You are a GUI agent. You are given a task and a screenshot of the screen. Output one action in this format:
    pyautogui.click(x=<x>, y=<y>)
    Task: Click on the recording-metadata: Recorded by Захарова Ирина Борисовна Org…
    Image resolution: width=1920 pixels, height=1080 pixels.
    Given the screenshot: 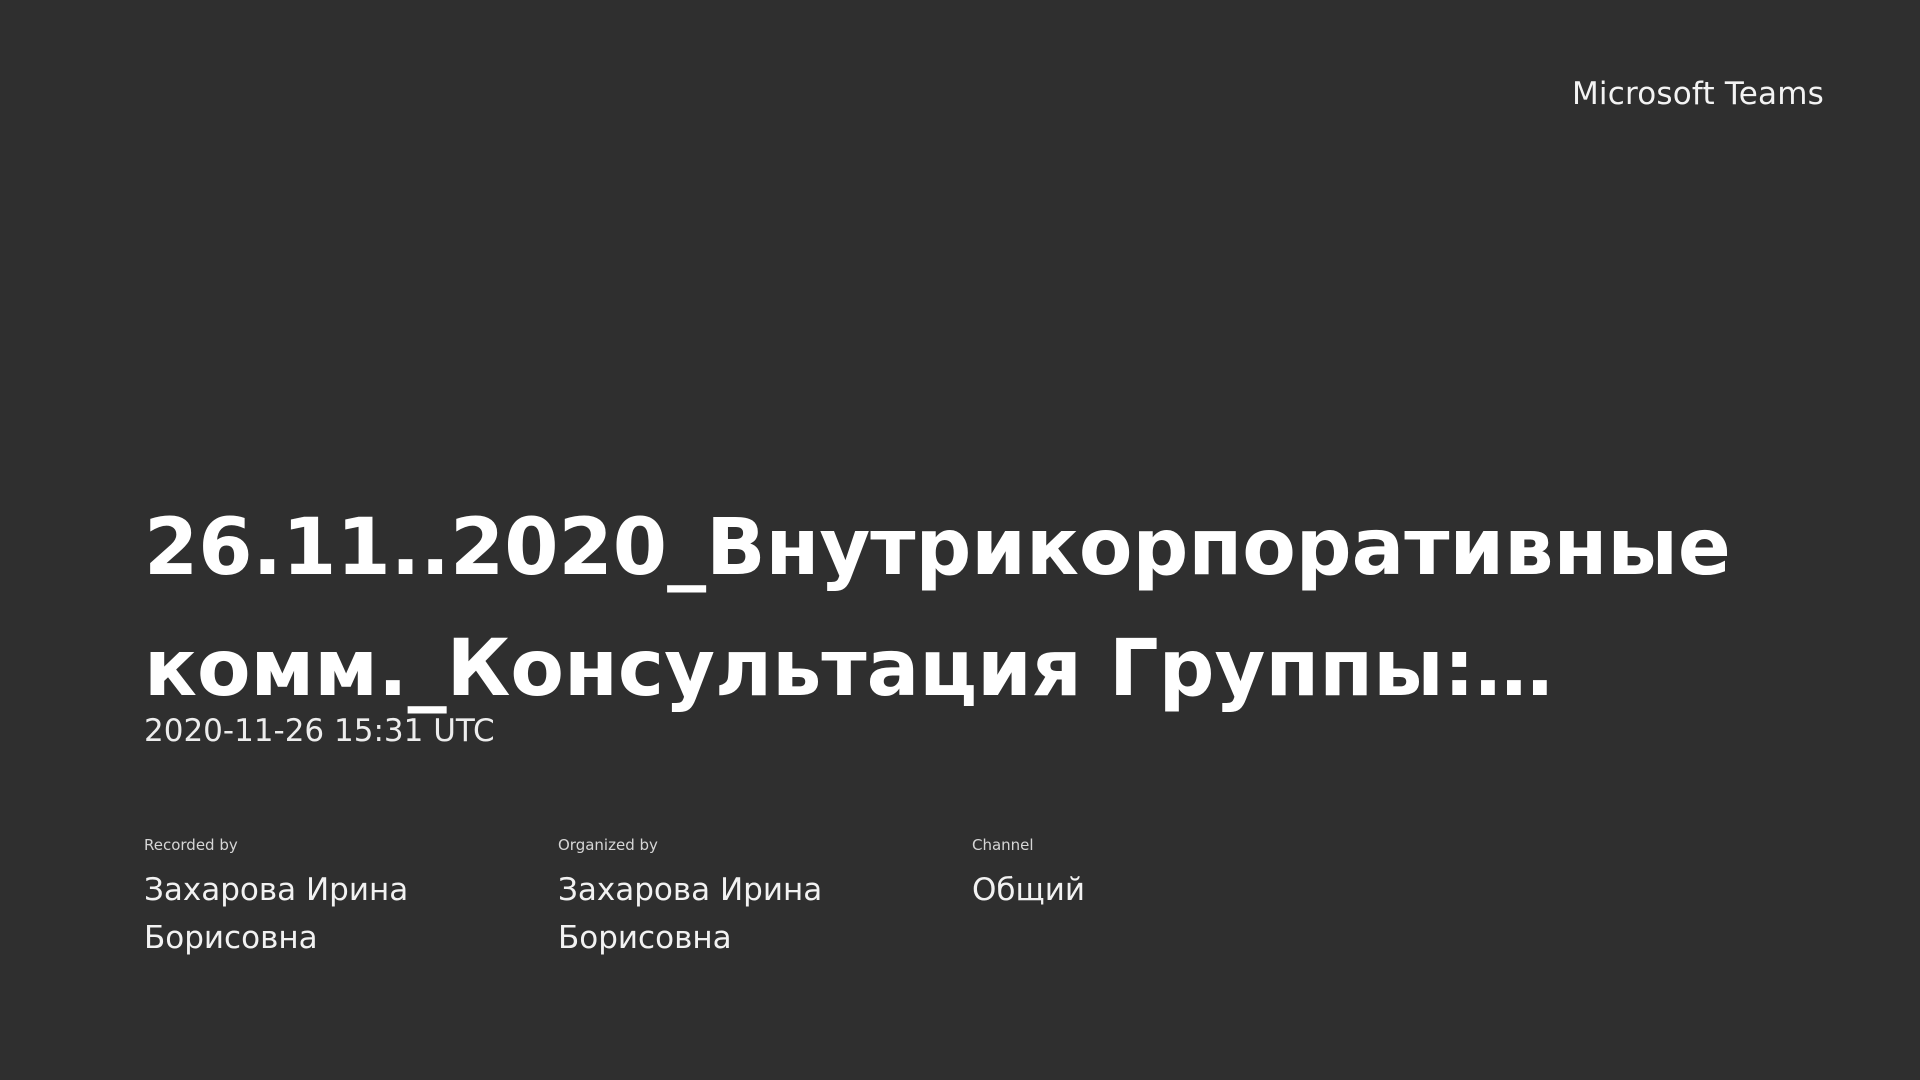 What is the action you would take?
    pyautogui.click(x=765, y=898)
    